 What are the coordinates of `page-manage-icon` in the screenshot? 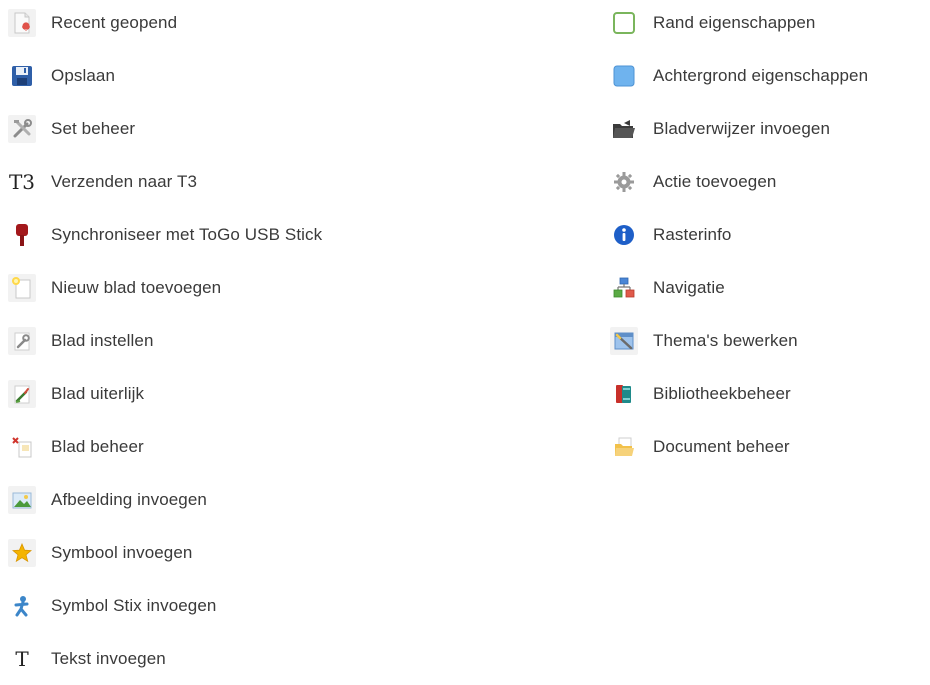 It's located at (22, 446).